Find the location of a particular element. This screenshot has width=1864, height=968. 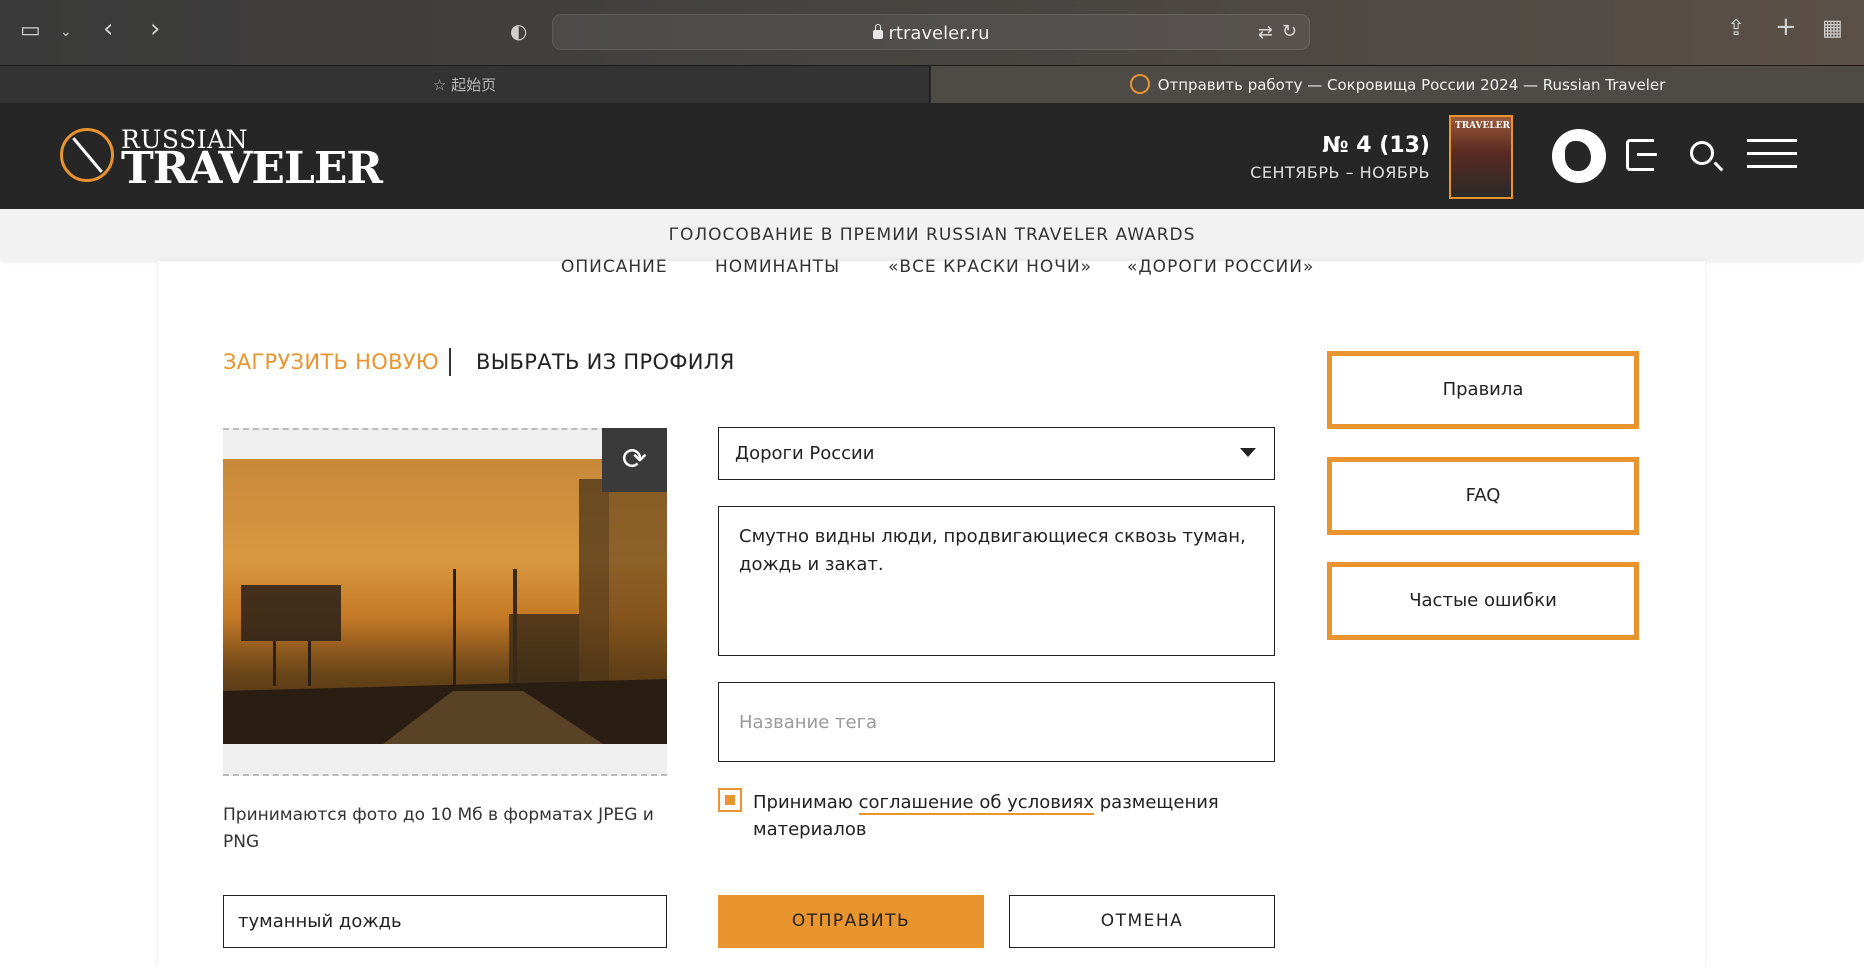

agreement-link: соглашение об условиях is located at coordinates (976, 803).